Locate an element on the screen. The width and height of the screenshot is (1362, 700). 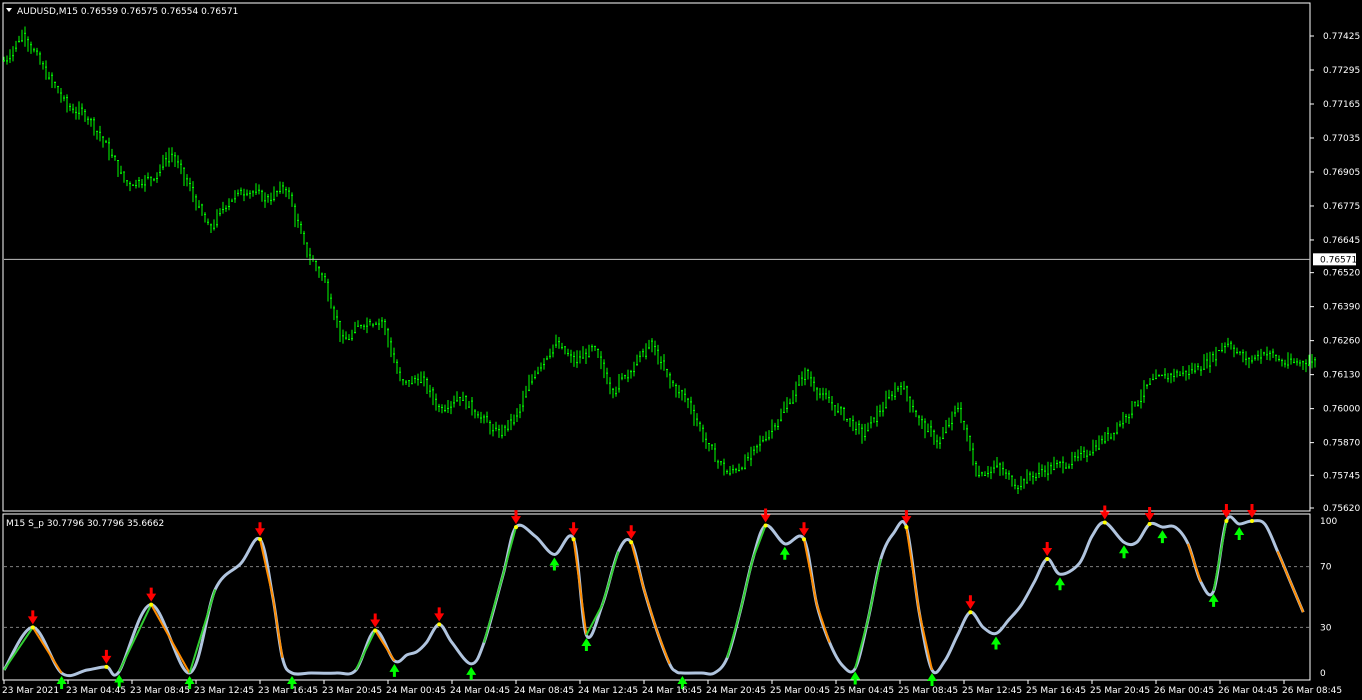
time-tick-label: 24 Mar 12:45 is located at coordinates (608, 691).